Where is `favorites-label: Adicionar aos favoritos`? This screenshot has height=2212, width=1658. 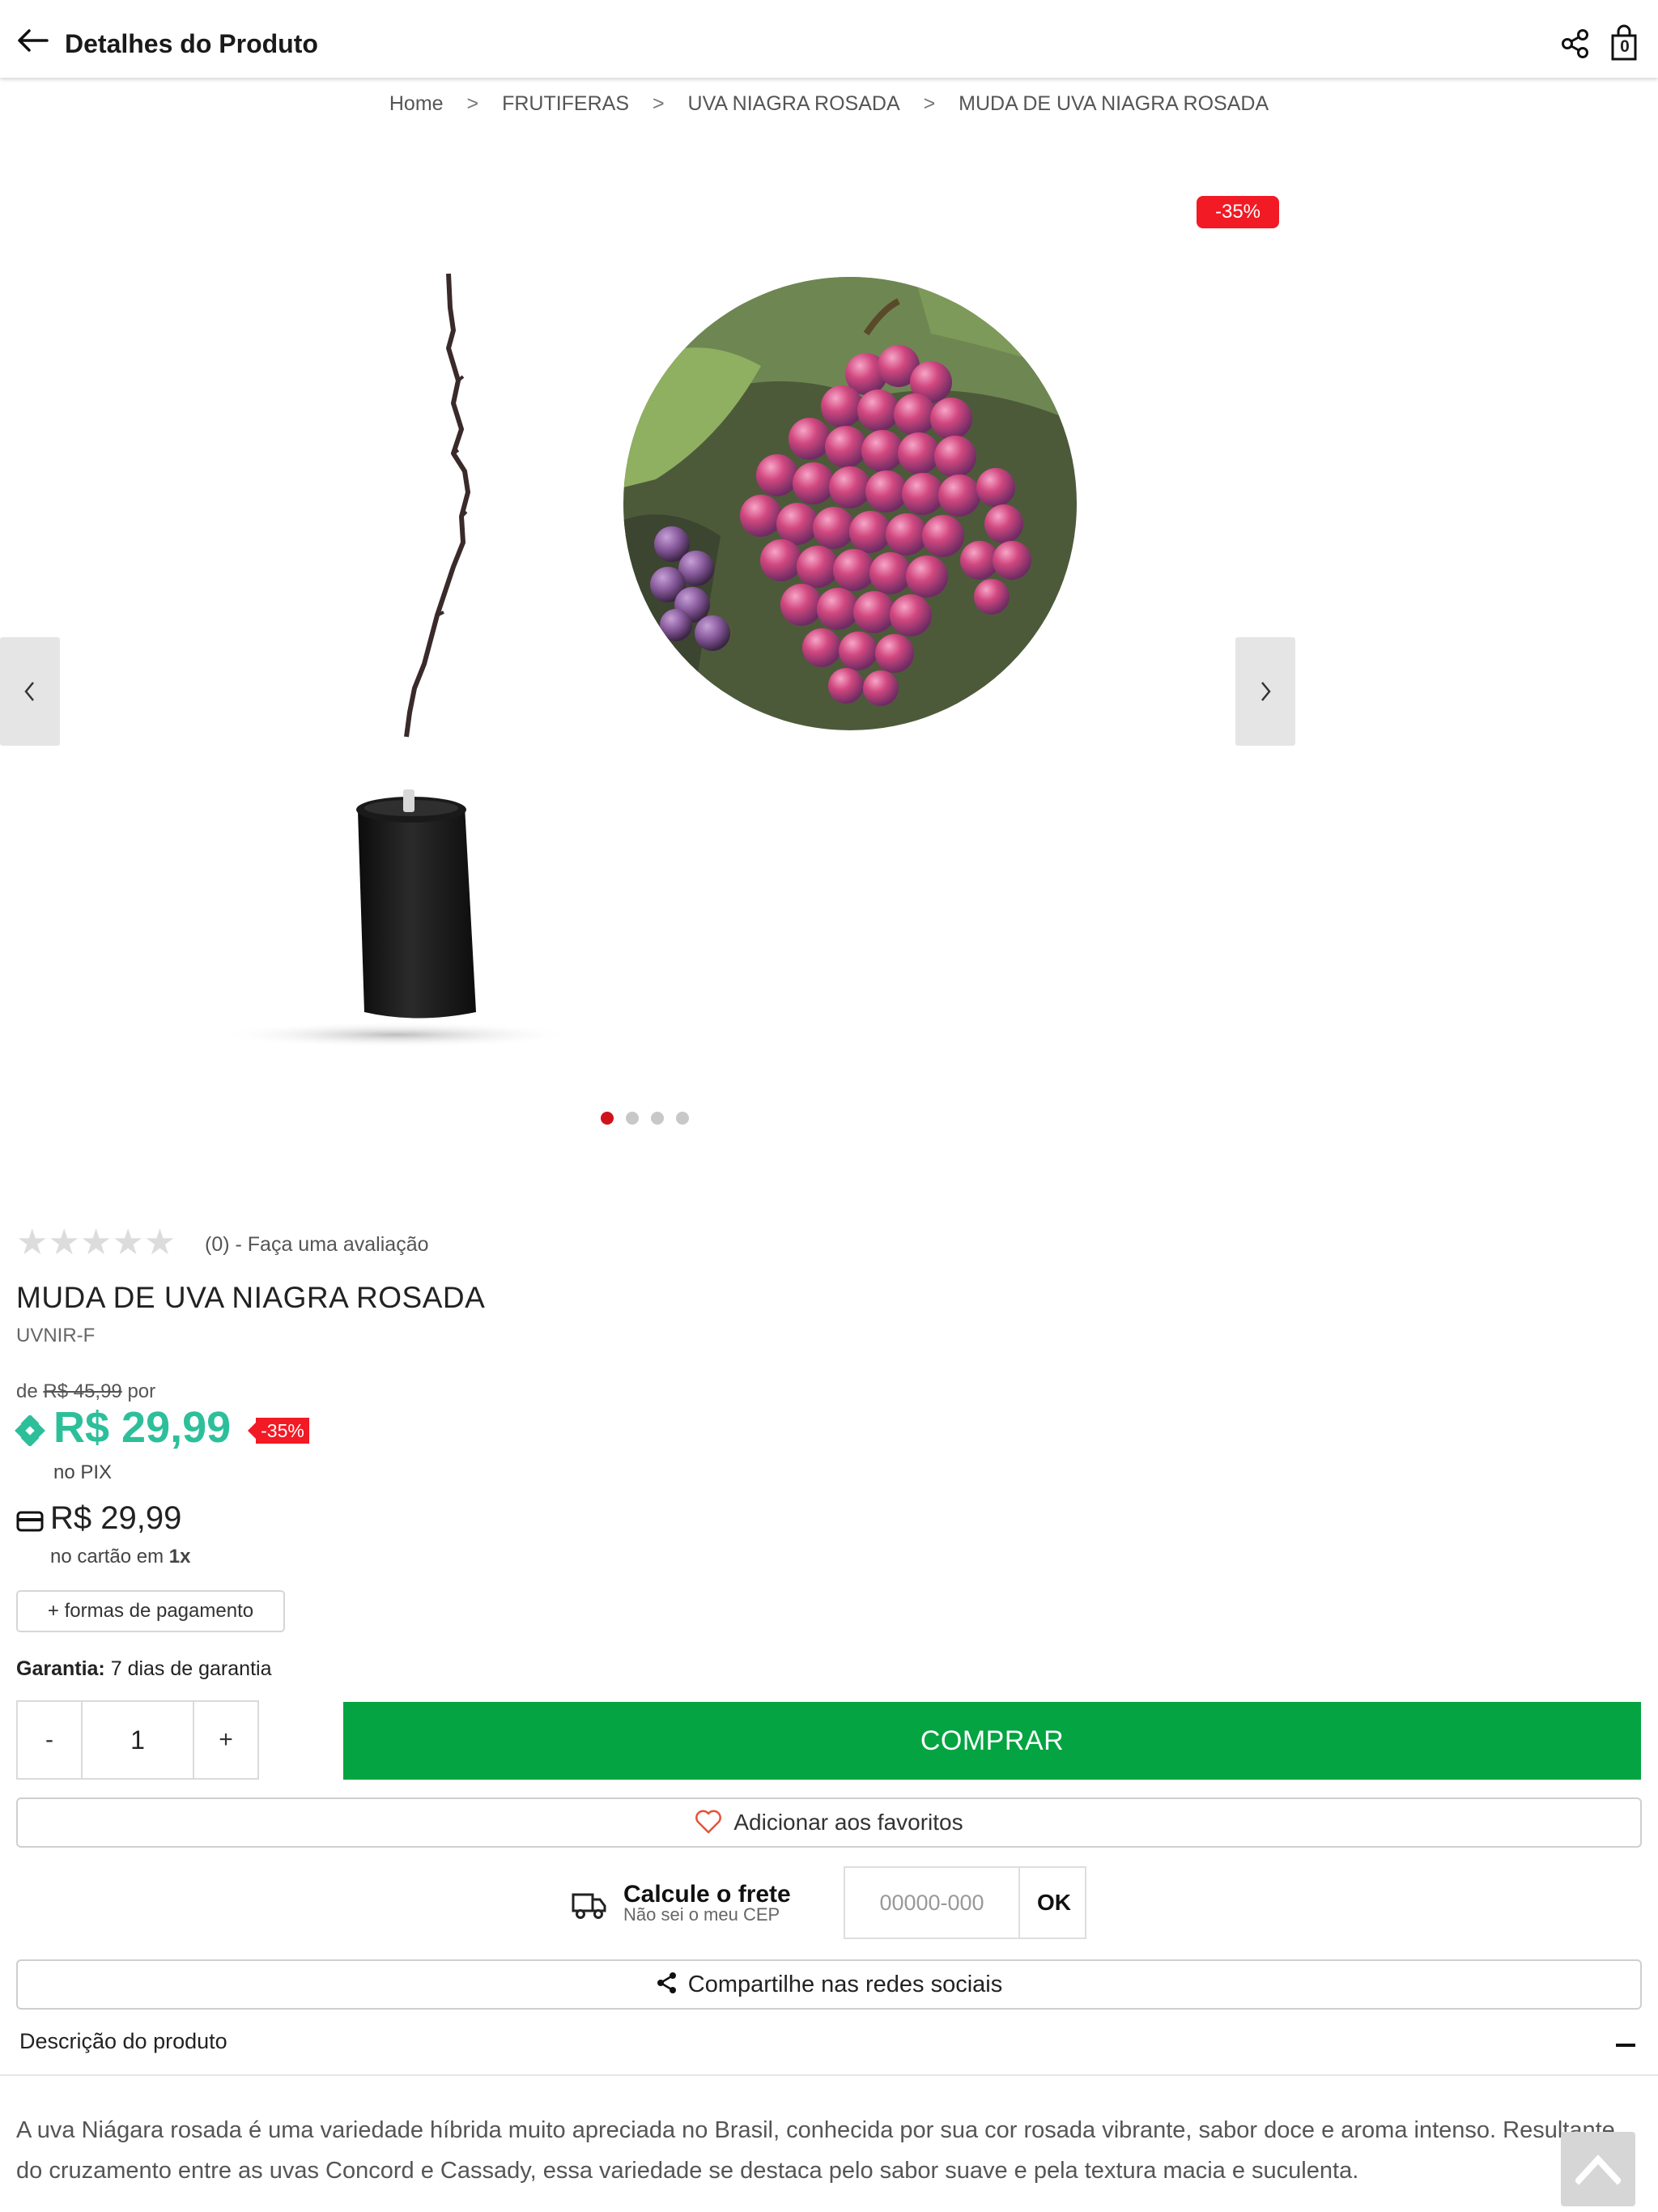 favorites-label: Adicionar aos favoritos is located at coordinates (848, 1823).